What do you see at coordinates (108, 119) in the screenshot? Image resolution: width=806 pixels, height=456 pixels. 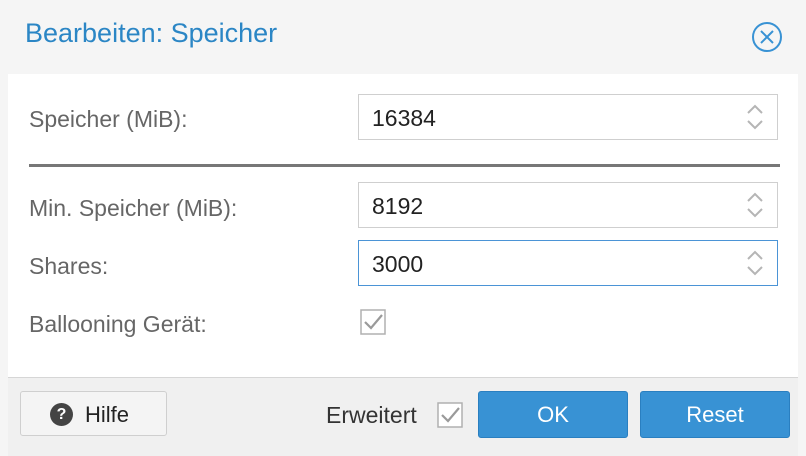 I see `memory-label: Speicher (MiB):` at bounding box center [108, 119].